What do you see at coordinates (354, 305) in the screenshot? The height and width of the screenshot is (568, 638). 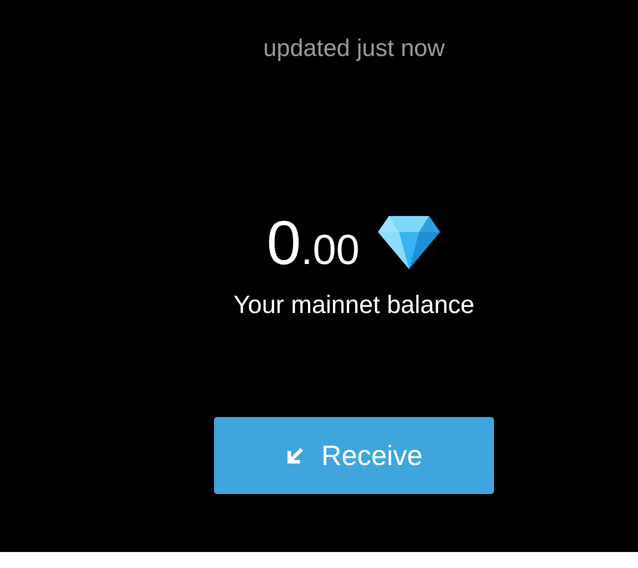 I see `balance-label: Your mainnet balance` at bounding box center [354, 305].